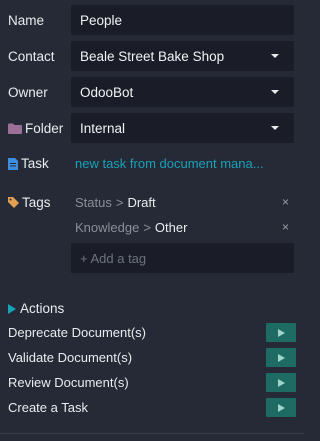 The image size is (320, 441). Describe the element at coordinates (31, 56) in the screenshot. I see `contact-label: Contact` at that location.